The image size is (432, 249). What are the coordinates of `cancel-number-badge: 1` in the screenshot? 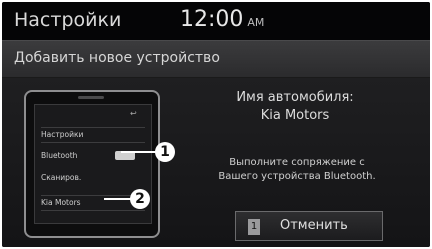 It's located at (254, 227).